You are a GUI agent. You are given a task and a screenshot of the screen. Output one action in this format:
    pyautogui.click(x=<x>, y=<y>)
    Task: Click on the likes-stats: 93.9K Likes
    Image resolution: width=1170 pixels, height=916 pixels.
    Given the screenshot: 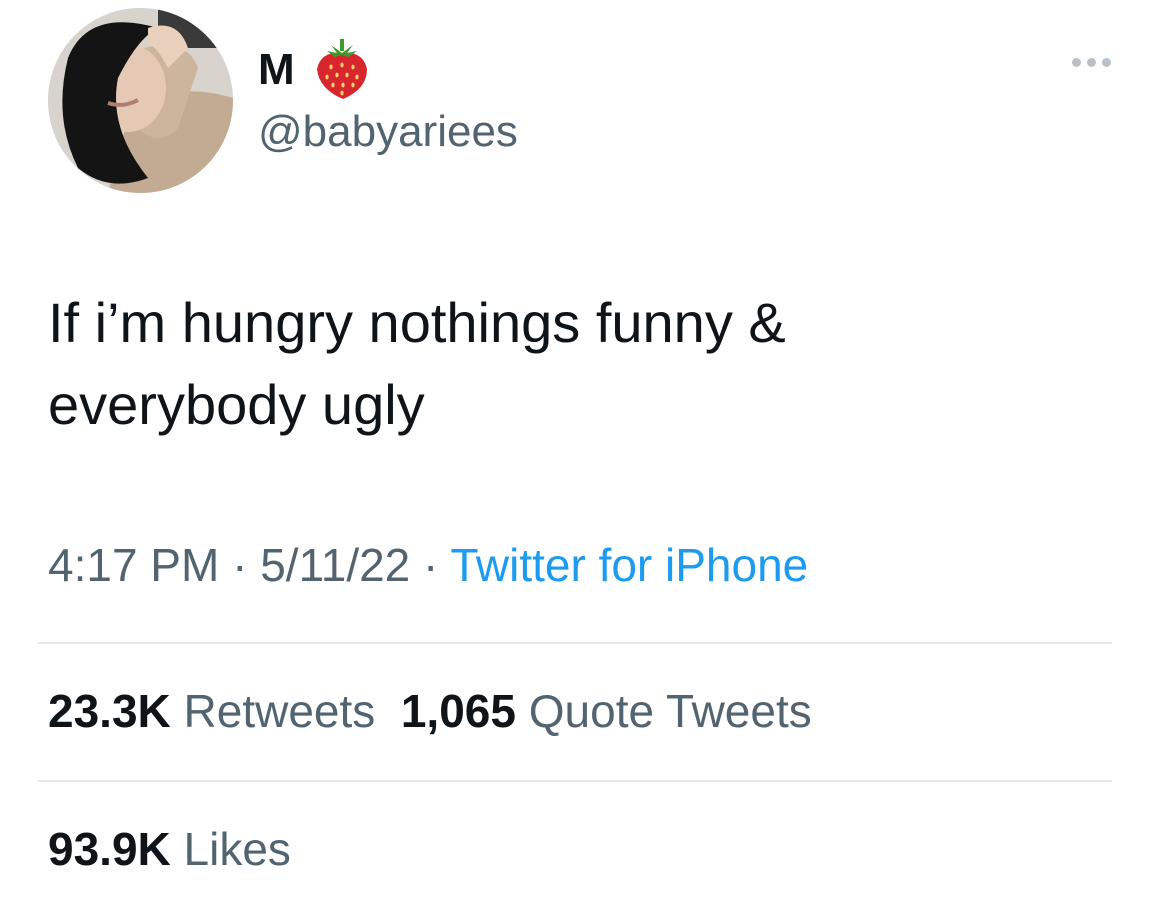 What is the action you would take?
    pyautogui.click(x=169, y=849)
    